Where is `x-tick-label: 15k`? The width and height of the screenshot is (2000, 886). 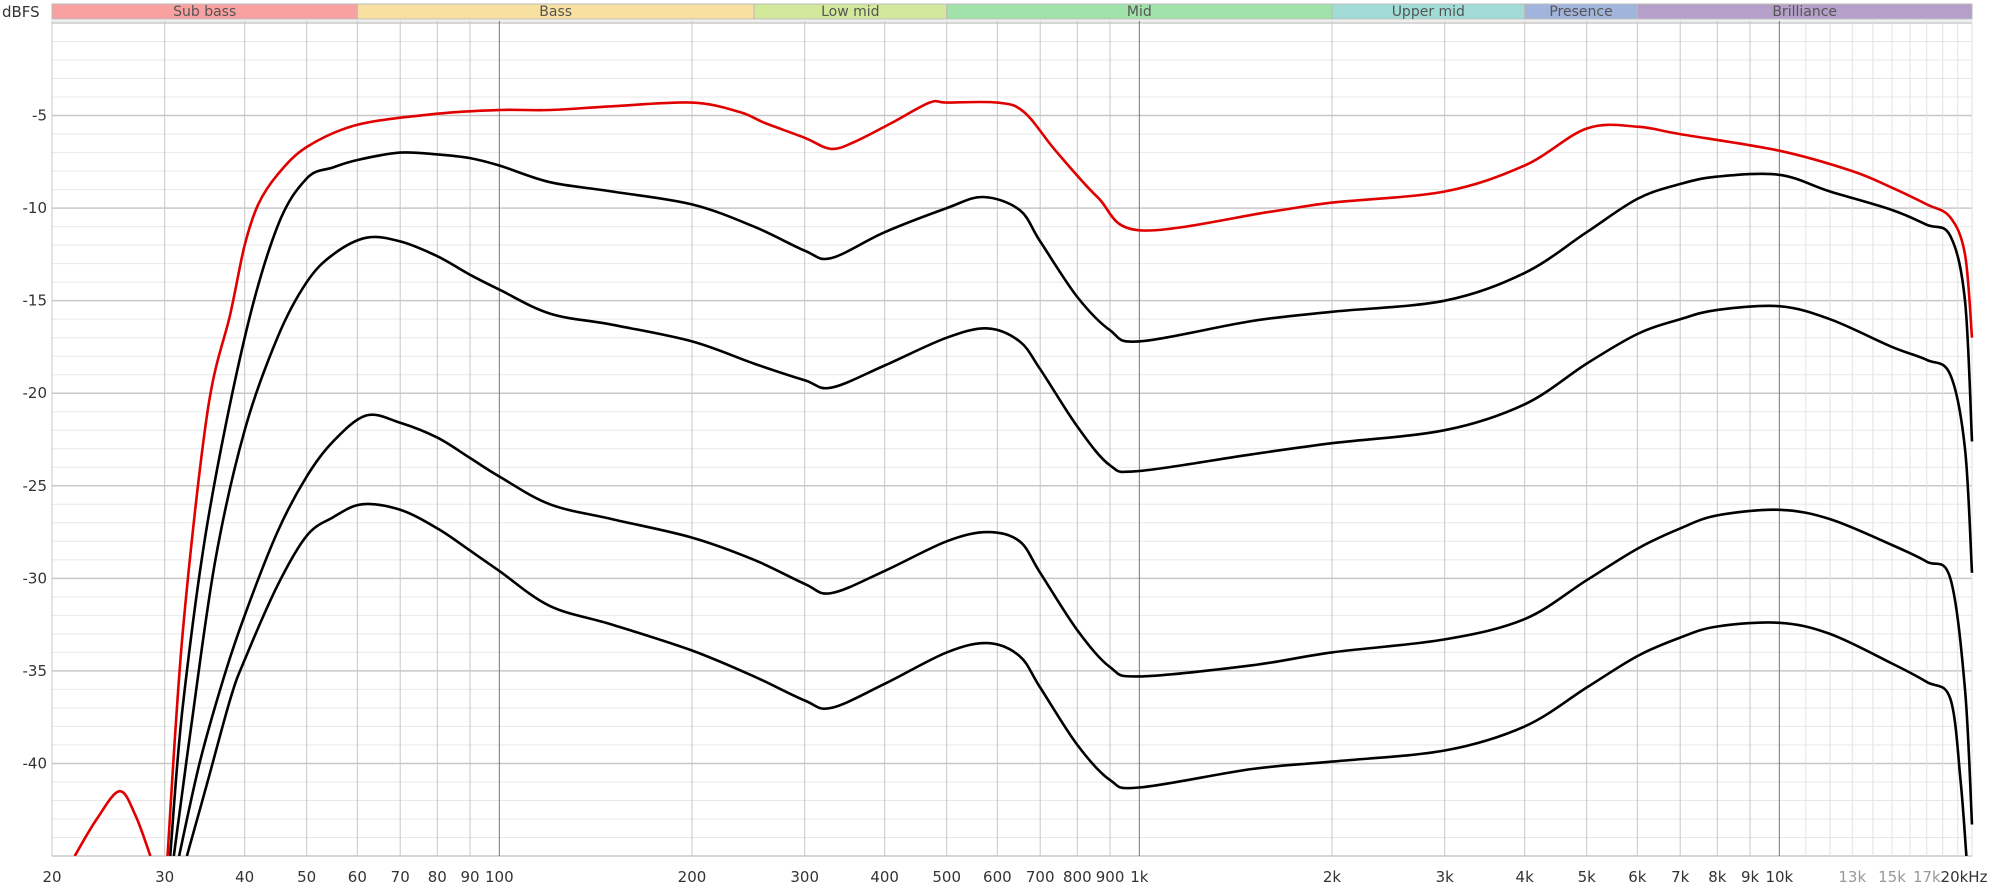
x-tick-label: 15k is located at coordinates (1892, 877).